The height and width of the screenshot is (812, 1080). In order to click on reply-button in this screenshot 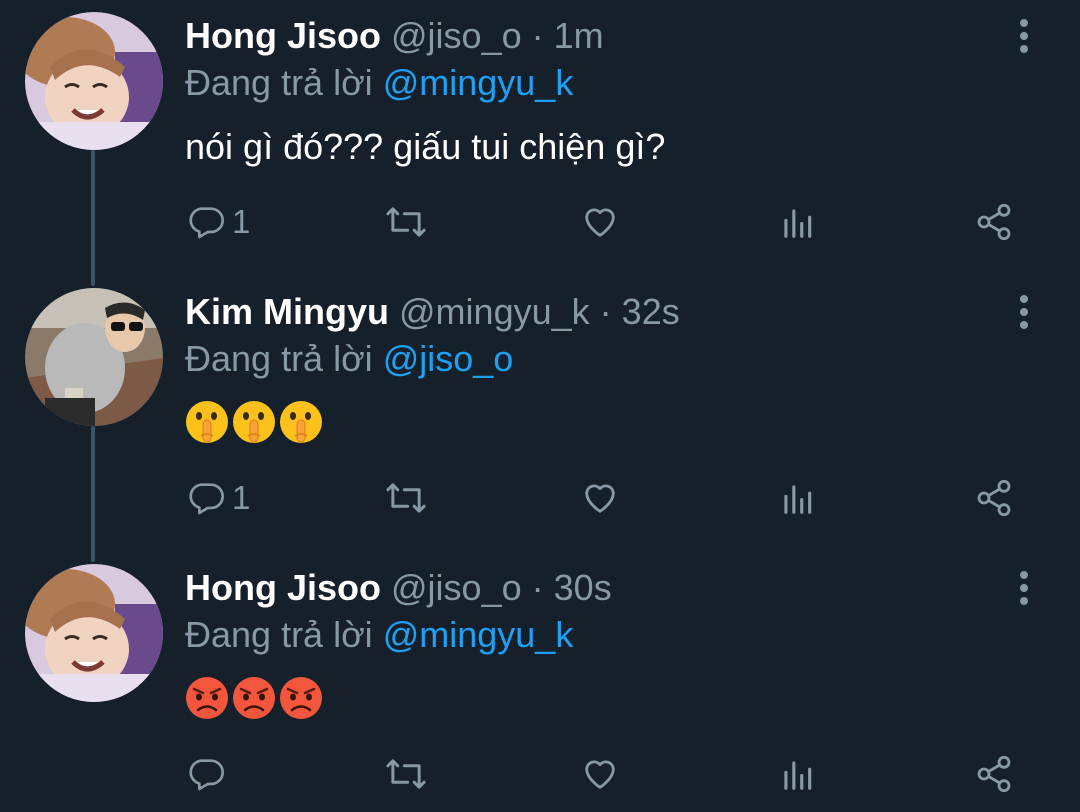, I will do `click(209, 774)`.